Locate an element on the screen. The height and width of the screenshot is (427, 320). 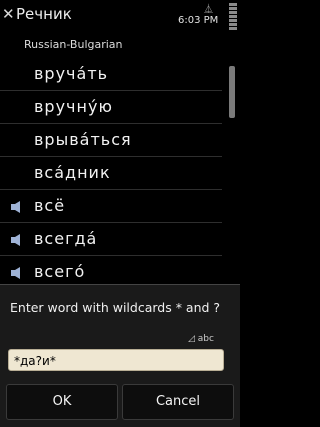
clock: 6:03 PM is located at coordinates (198, 20).